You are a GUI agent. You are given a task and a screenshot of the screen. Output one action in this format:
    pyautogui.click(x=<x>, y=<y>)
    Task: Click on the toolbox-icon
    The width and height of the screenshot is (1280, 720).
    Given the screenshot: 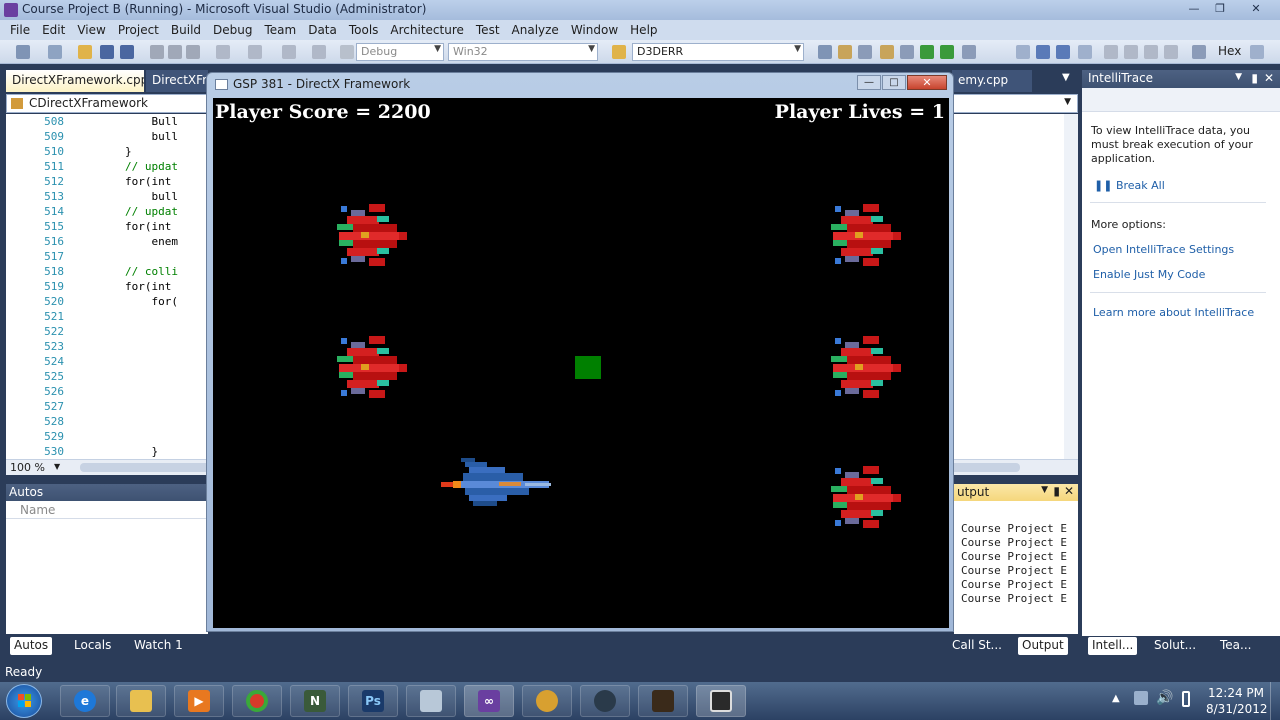 What is the action you would take?
    pyautogui.click(x=907, y=52)
    